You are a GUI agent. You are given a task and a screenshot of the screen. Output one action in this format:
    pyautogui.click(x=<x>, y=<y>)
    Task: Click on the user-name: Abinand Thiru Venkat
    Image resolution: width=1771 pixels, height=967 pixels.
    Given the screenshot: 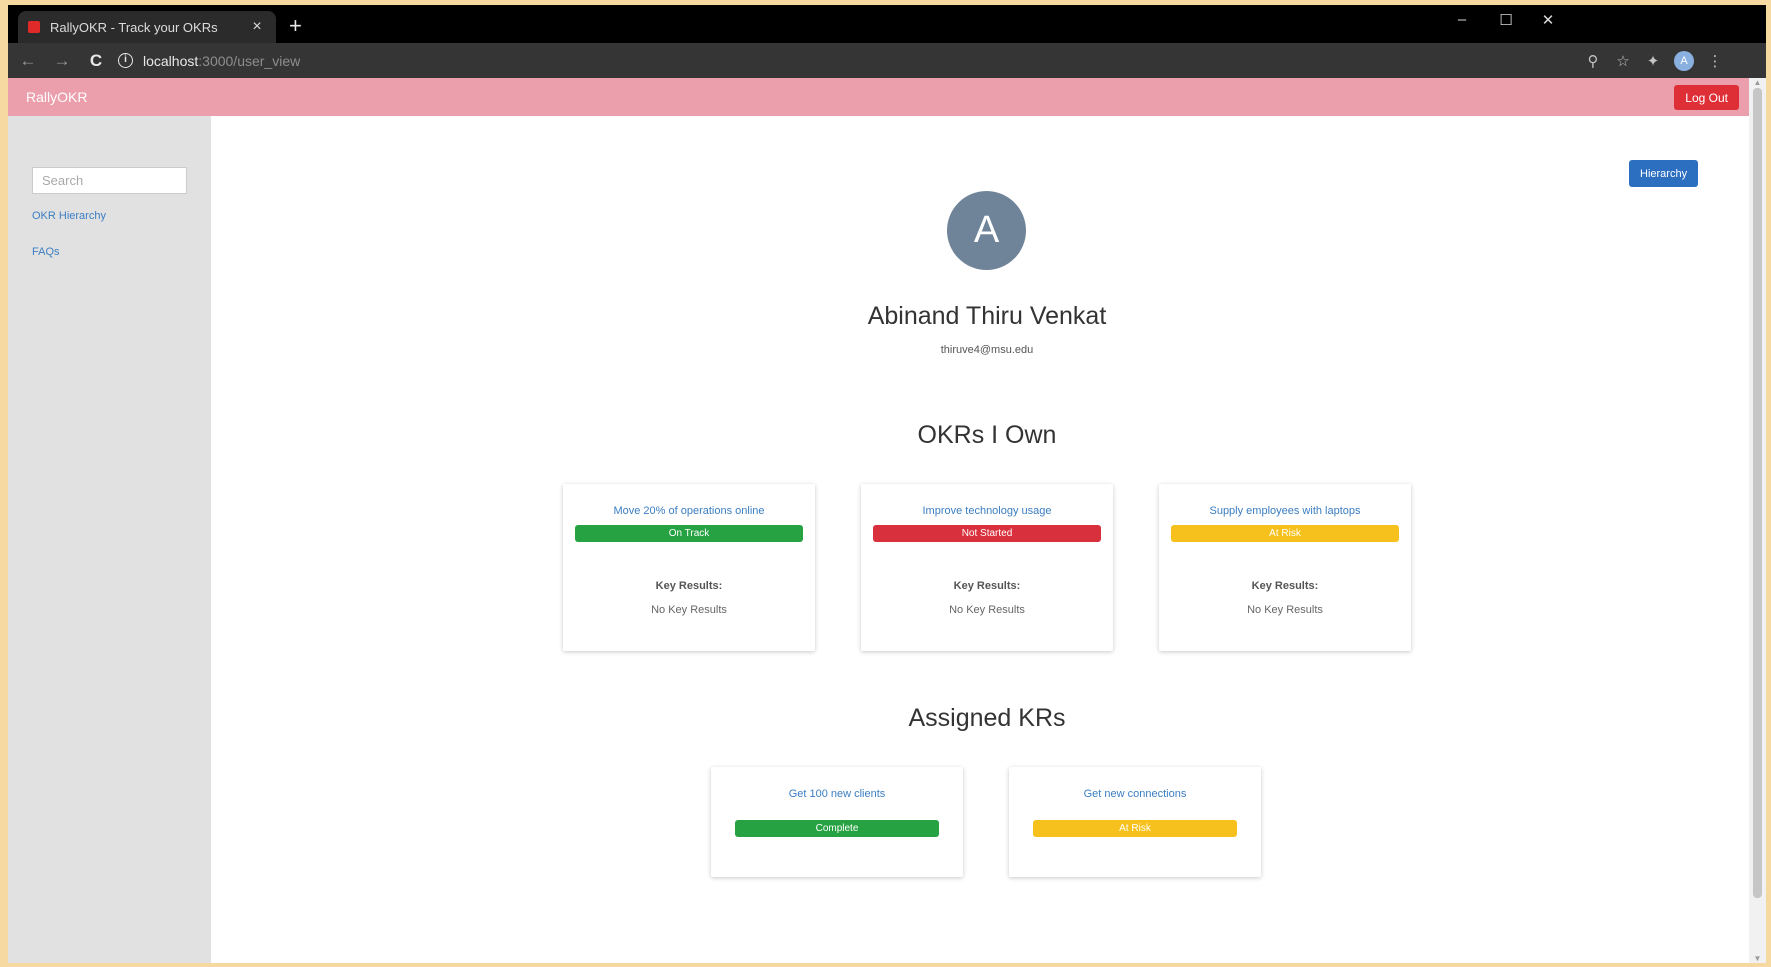 What is the action you would take?
    pyautogui.click(x=987, y=316)
    